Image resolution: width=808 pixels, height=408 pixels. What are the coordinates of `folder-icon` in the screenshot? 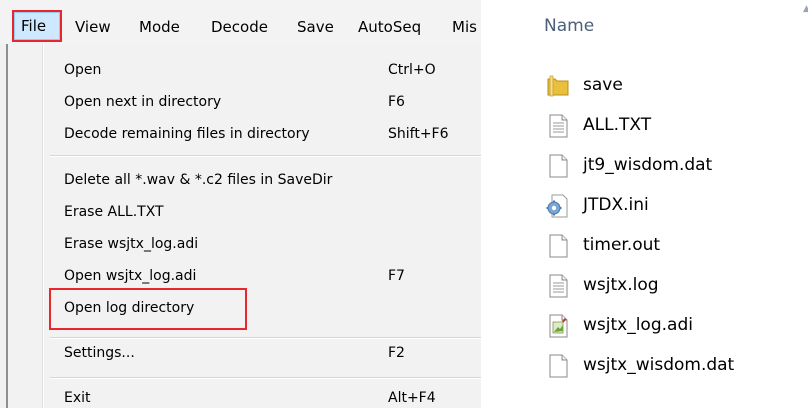 It's located at (558, 86).